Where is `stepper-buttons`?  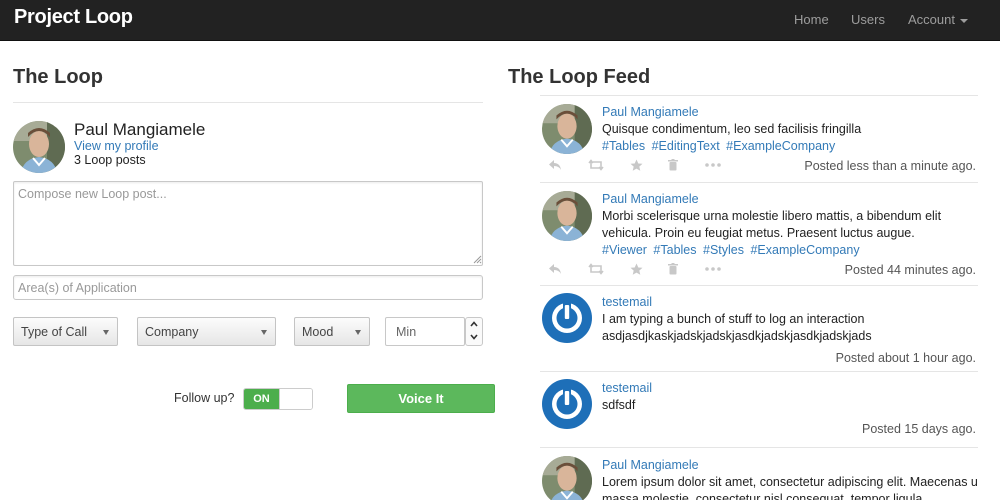 stepper-buttons is located at coordinates (474, 331).